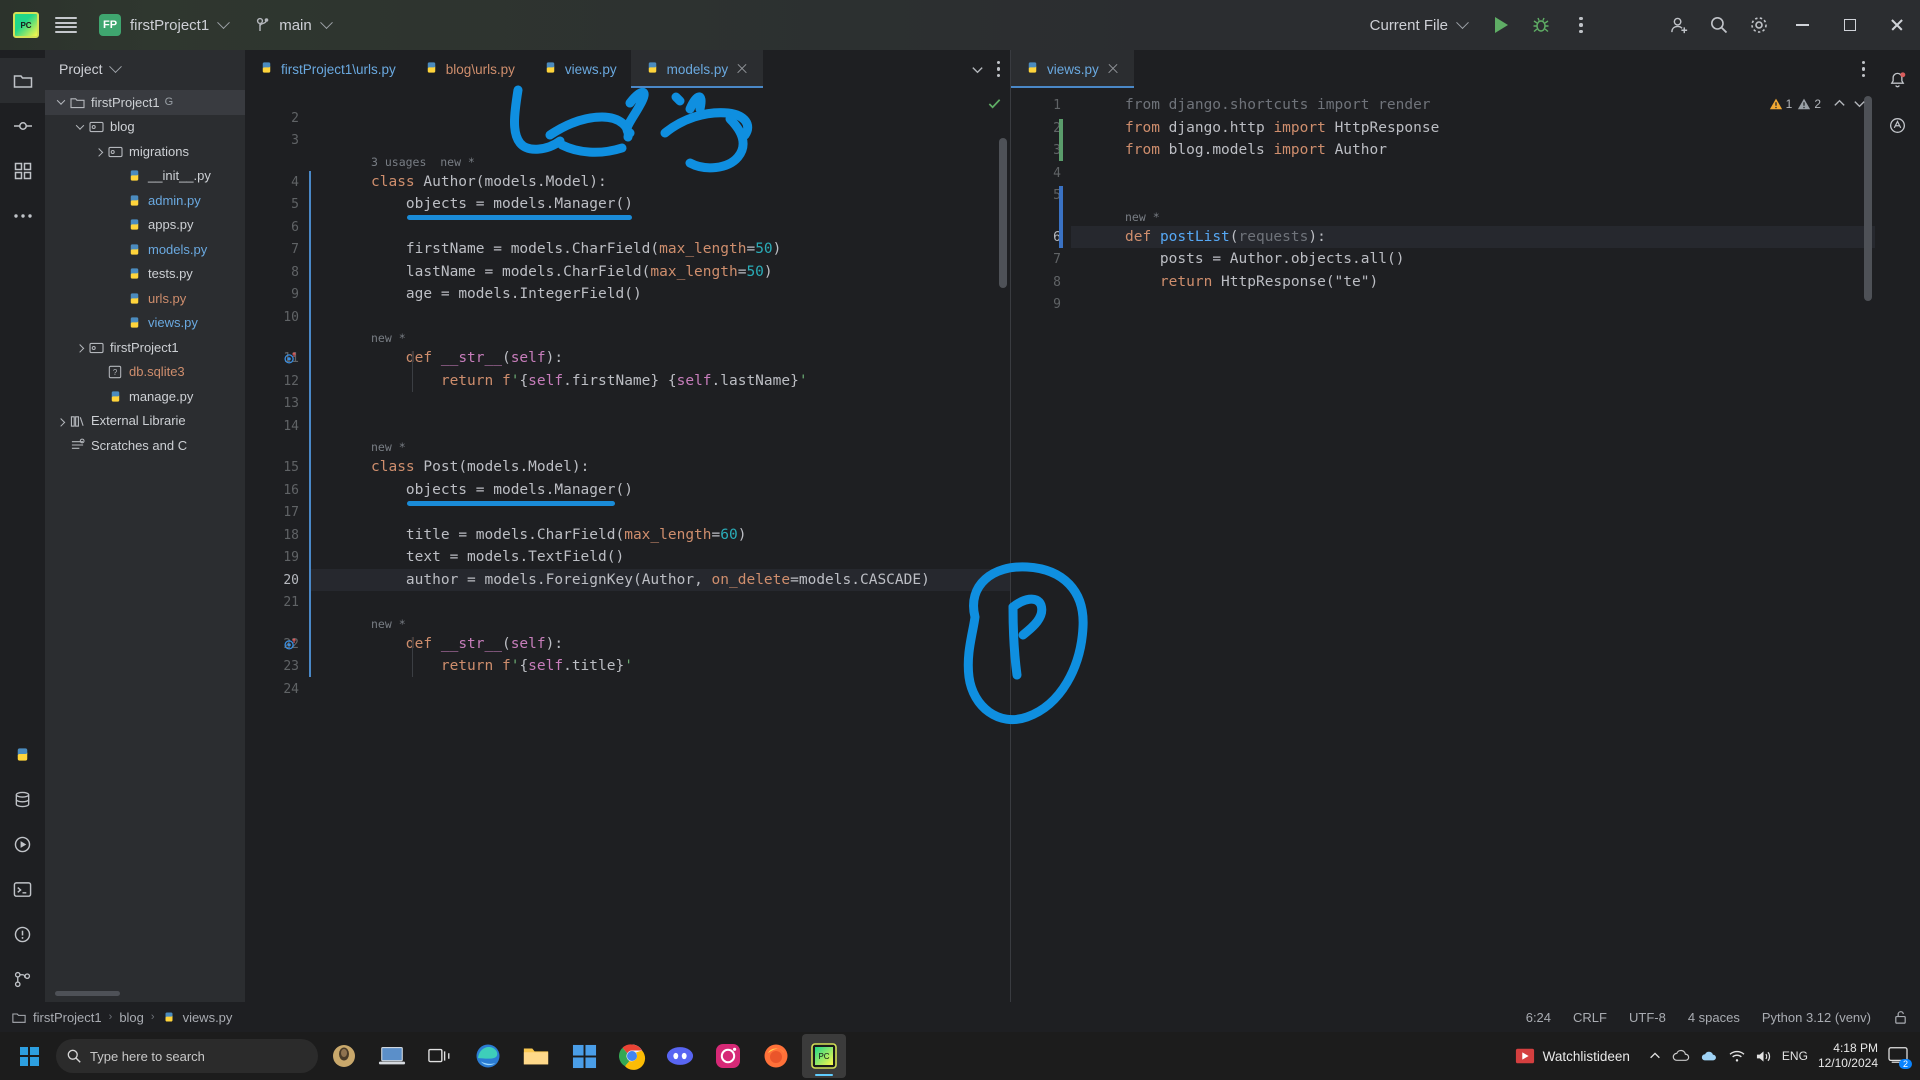  Describe the element at coordinates (1849, 25) in the screenshot. I see `maximize-icon` at that location.